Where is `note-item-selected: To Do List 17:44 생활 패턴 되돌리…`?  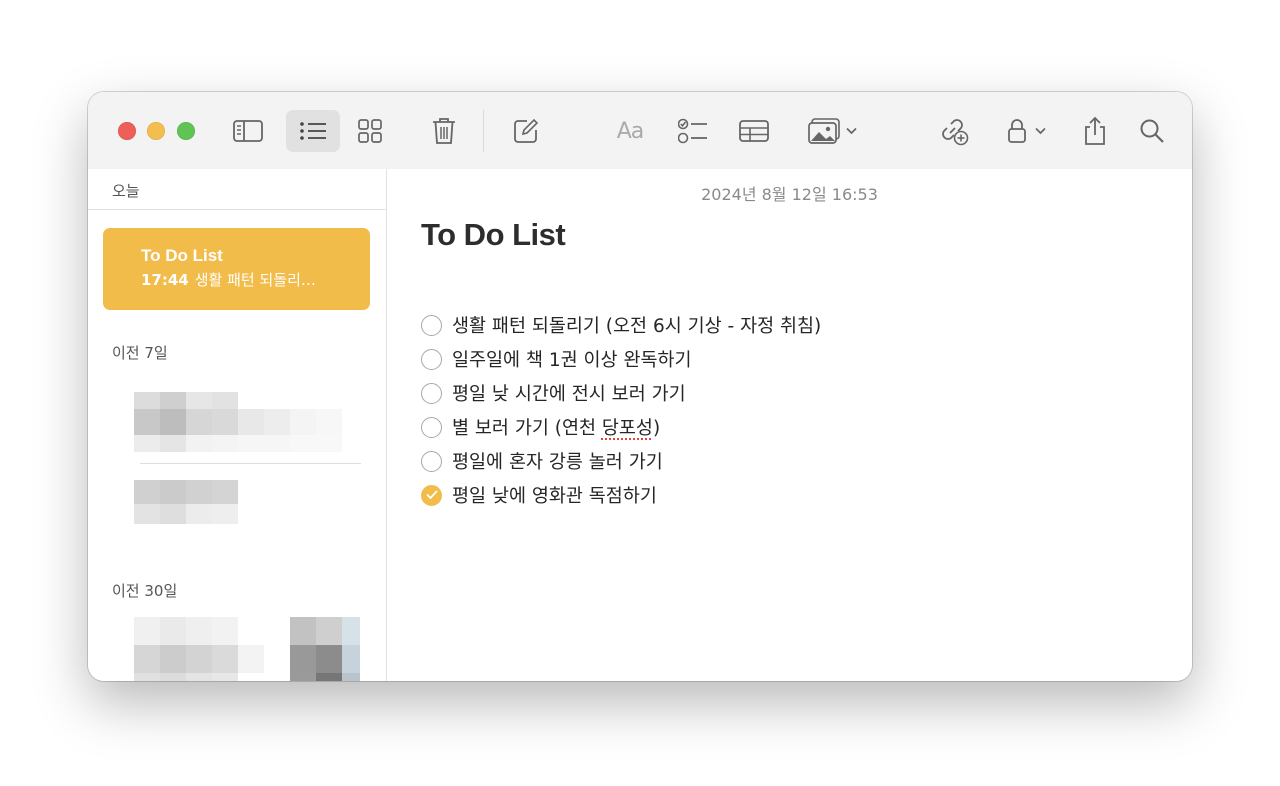 note-item-selected: To Do List 17:44 생활 패턴 되돌리… is located at coordinates (236, 269).